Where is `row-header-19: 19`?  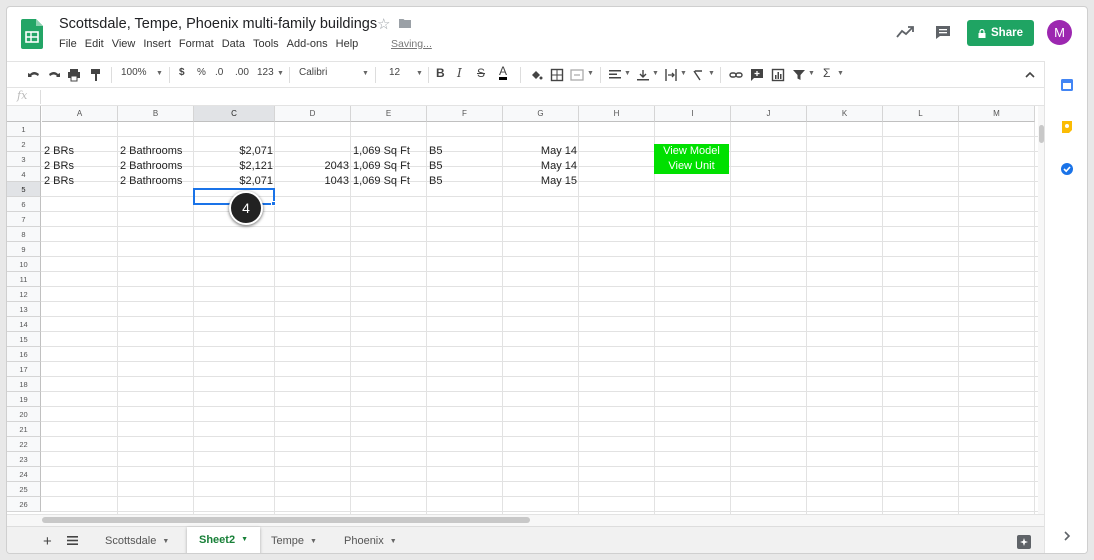
row-header-19: 19 is located at coordinates (24, 399).